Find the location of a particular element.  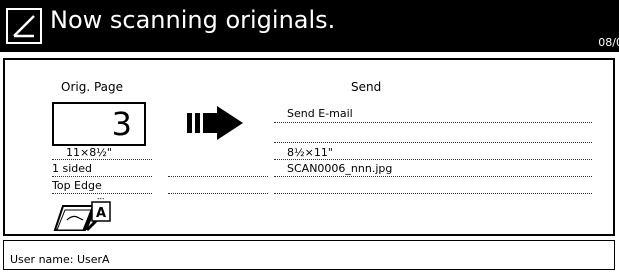

page-title: Now scanning originals. is located at coordinates (193, 20).